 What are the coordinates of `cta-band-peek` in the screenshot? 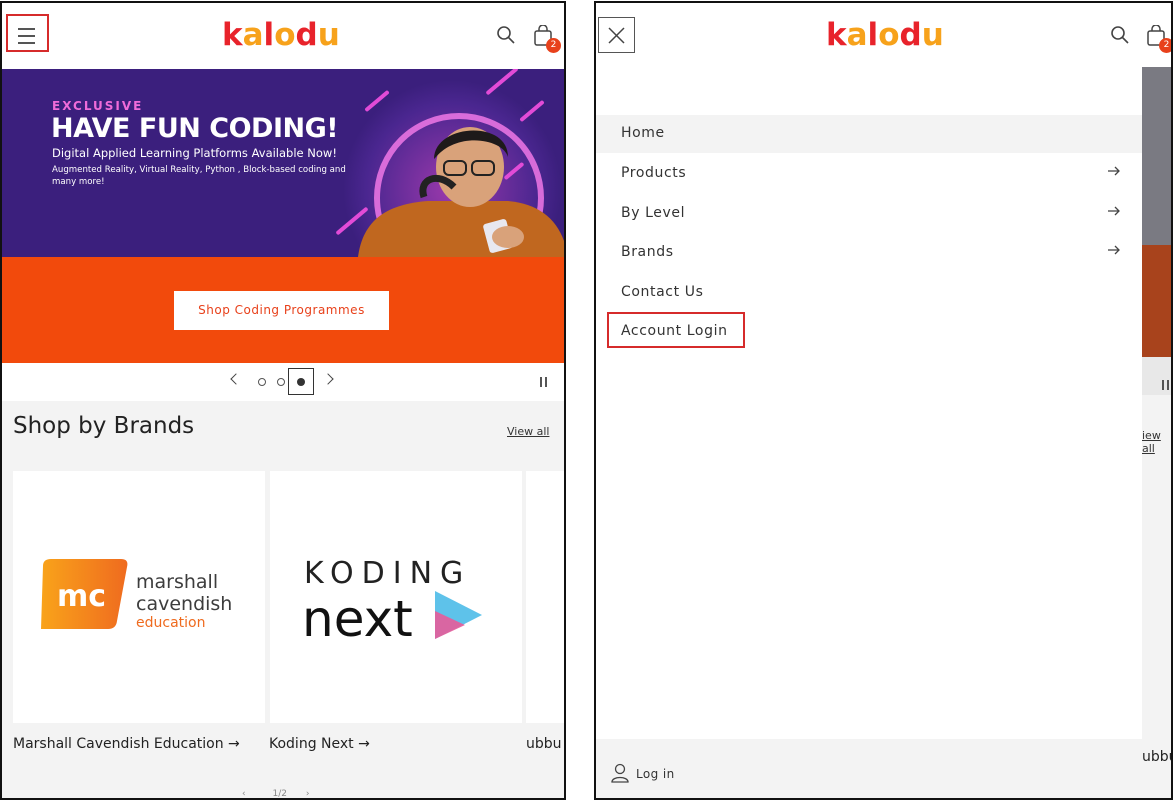 It's located at (1156, 301).